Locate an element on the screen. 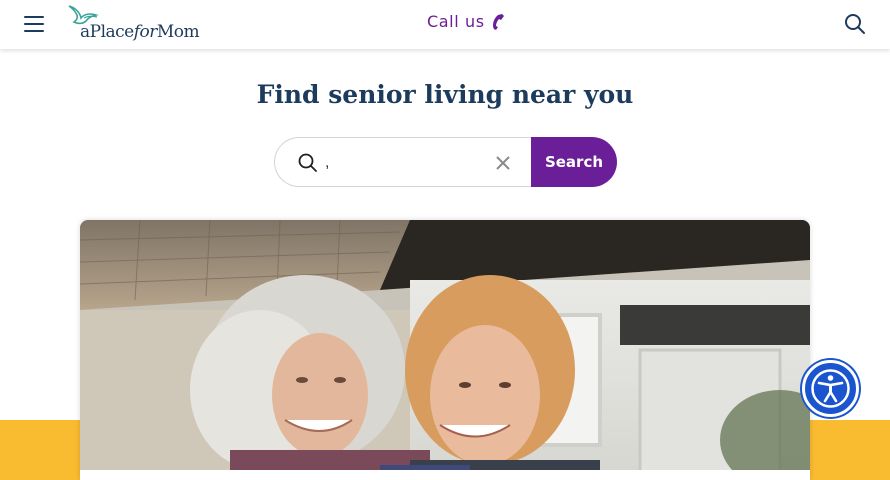 The image size is (890, 480). header-search-icon is located at coordinates (855, 24).